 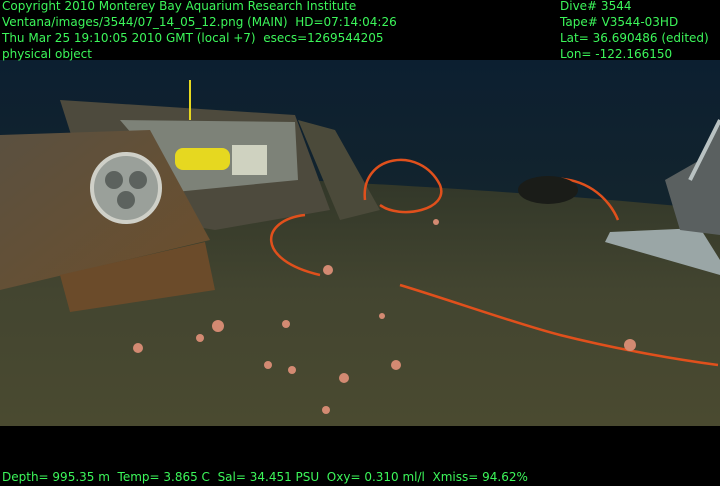 I want to click on dive-number: Dive# 3544, so click(x=596, y=6).